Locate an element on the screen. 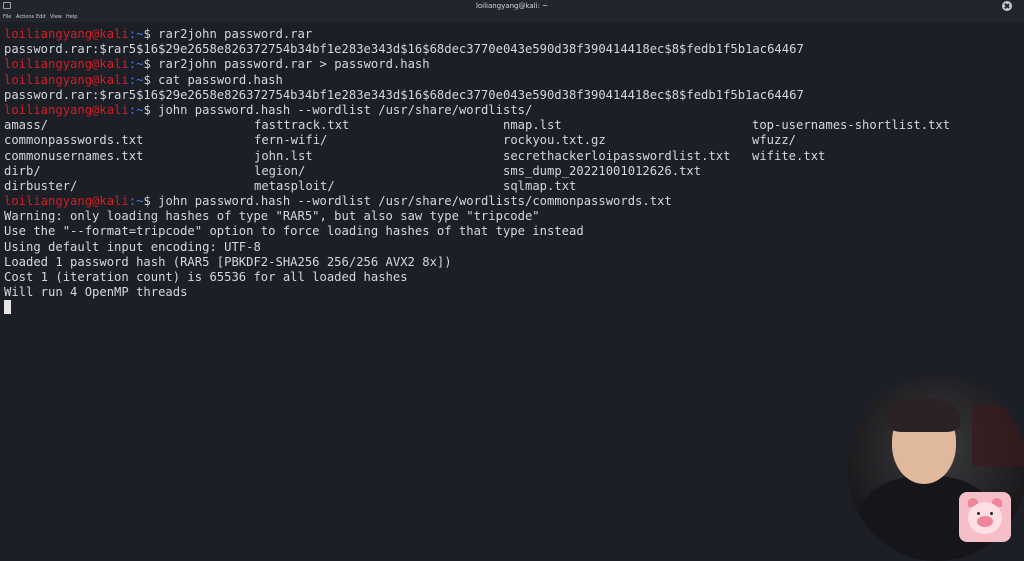 This screenshot has height=561, width=1024. text-cursor is located at coordinates (7, 307).